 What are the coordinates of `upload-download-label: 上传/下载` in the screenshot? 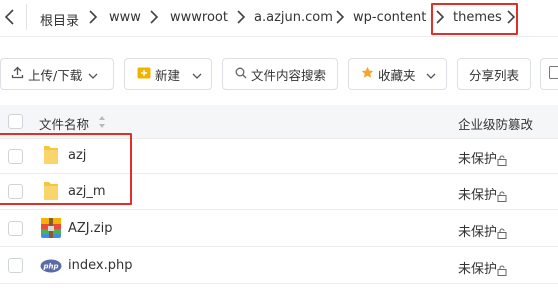 It's located at (55, 75).